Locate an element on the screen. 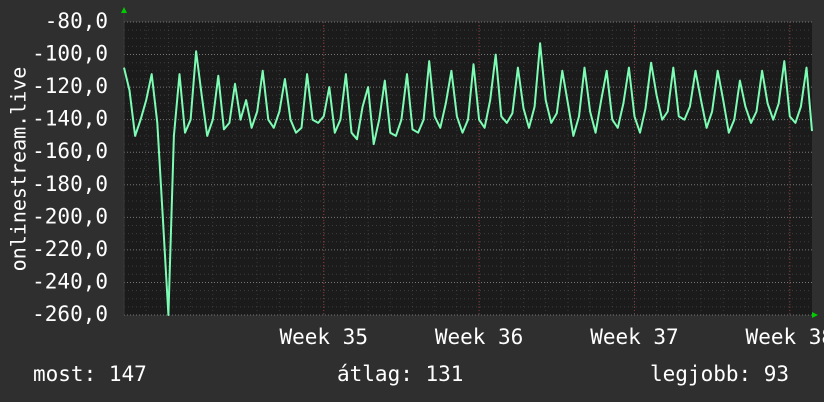 The image size is (824, 402). y-axis-label: onlinestream.live is located at coordinates (19, 169).